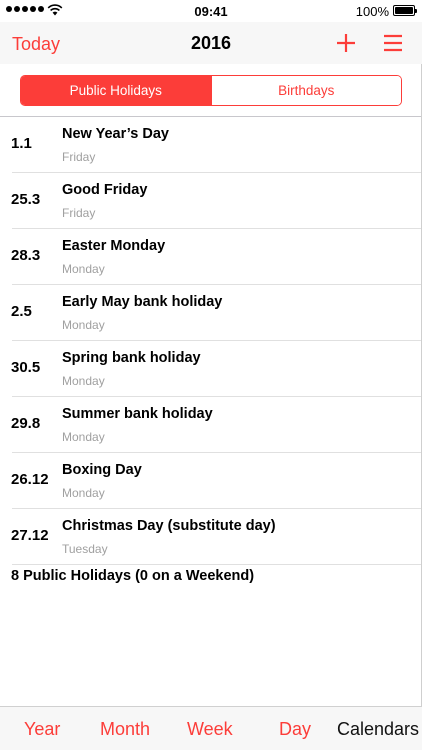  Describe the element at coordinates (295, 729) in the screenshot. I see `tab-day: Day` at that location.